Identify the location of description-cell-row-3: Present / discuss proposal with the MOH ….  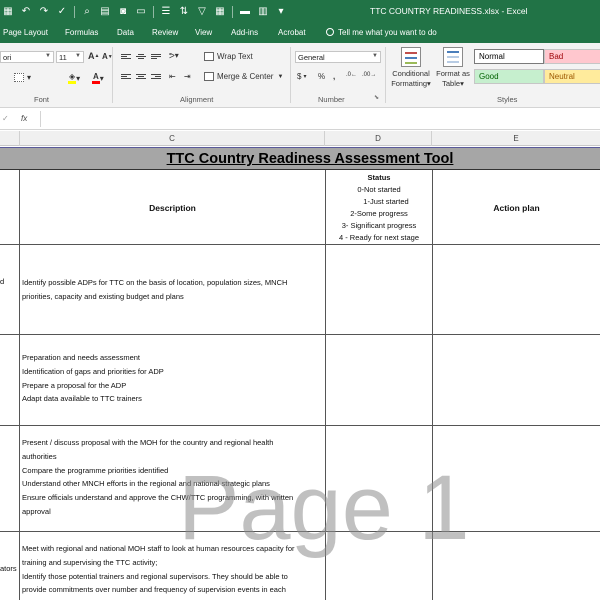
(173, 477).